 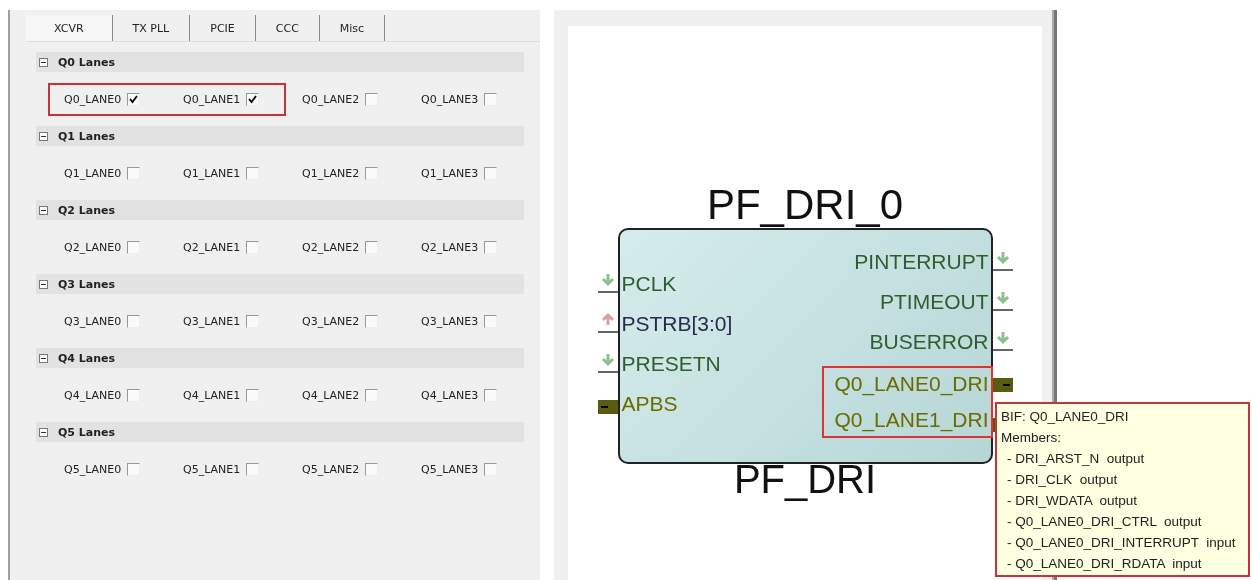 I want to click on section-title: Q5 Lanes, so click(x=87, y=432).